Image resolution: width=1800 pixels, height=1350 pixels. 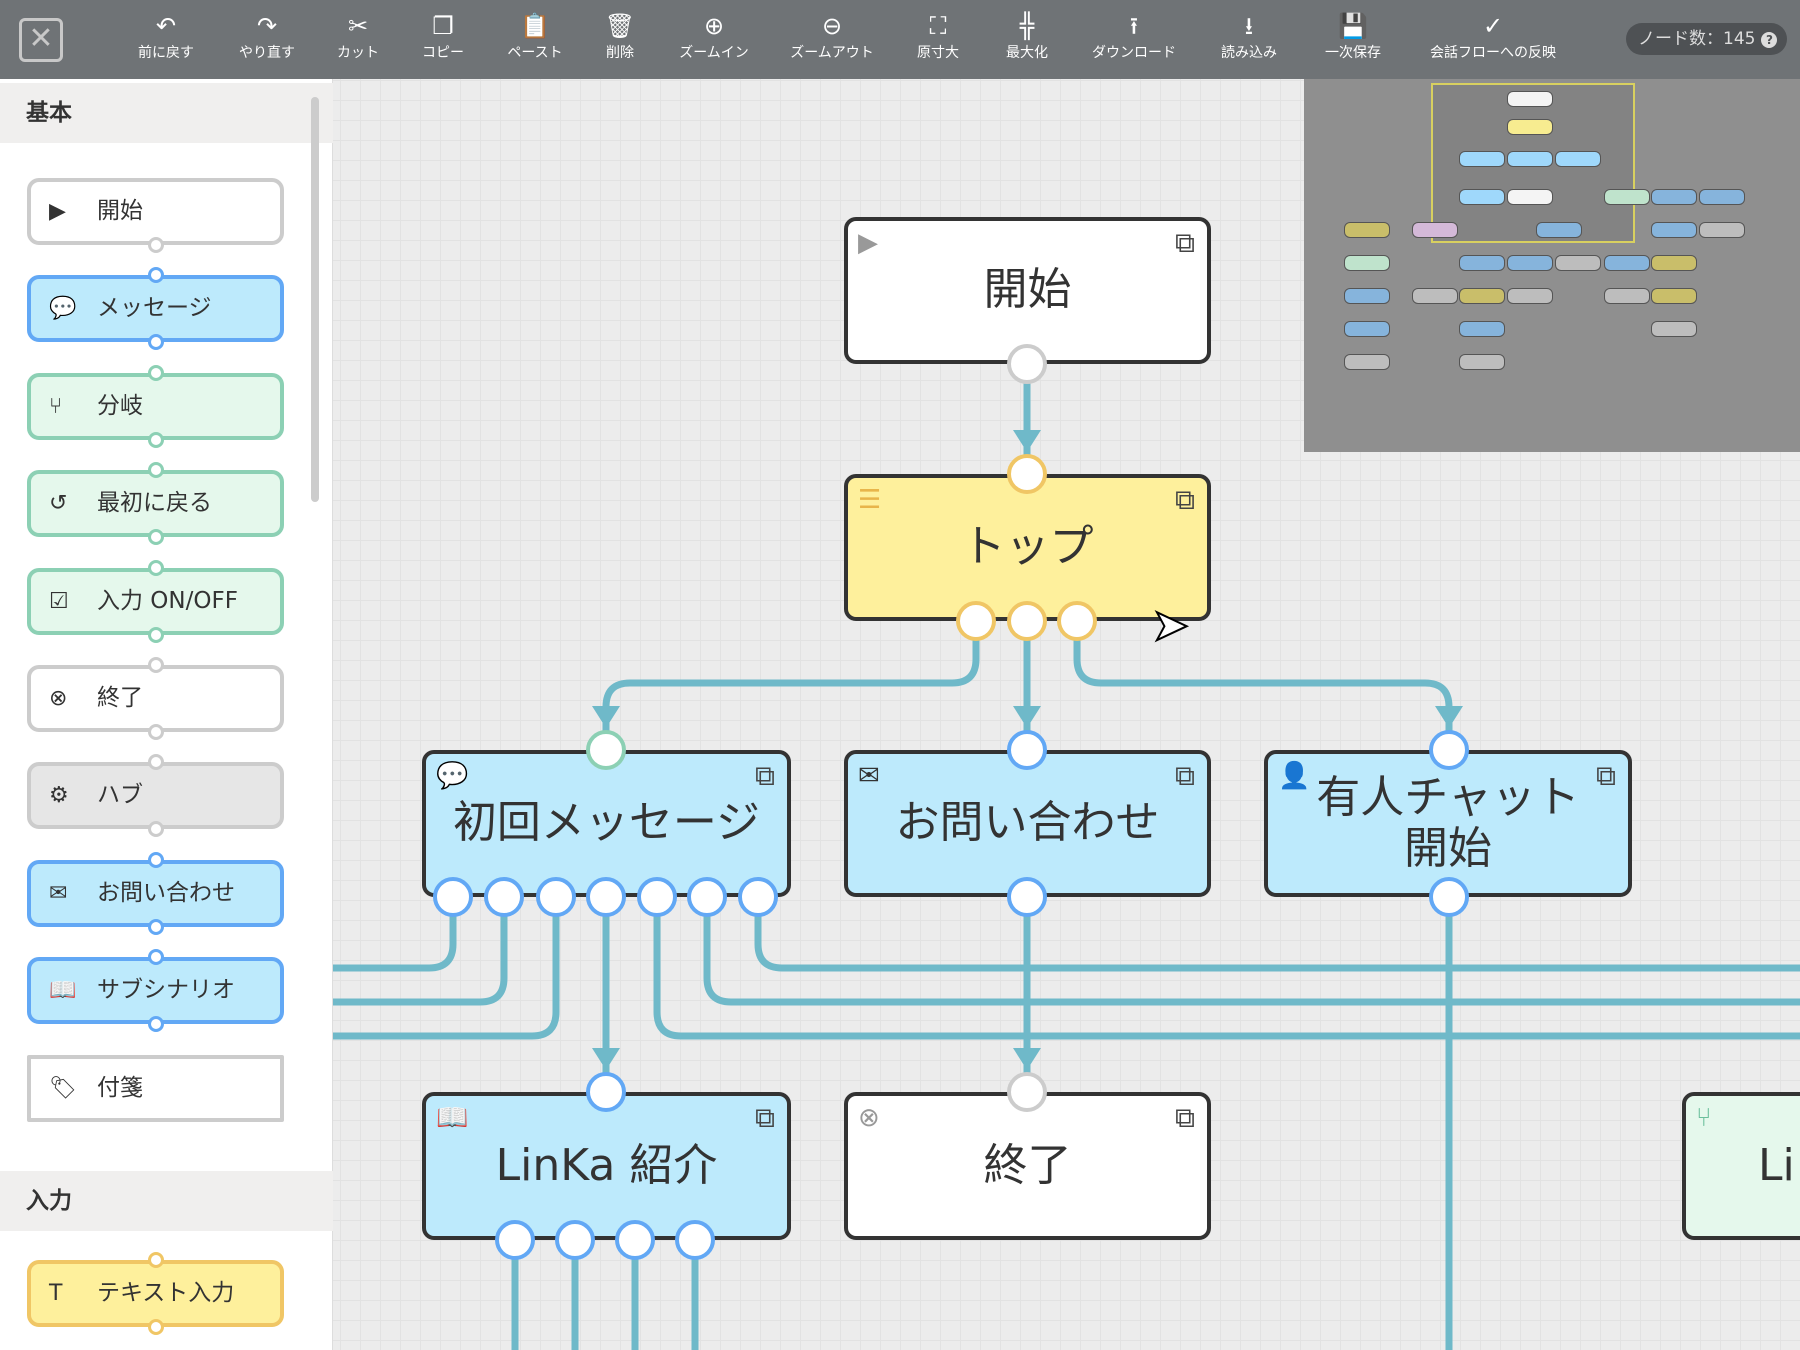 I want to click on section-input: 入力, so click(x=166, y=1201).